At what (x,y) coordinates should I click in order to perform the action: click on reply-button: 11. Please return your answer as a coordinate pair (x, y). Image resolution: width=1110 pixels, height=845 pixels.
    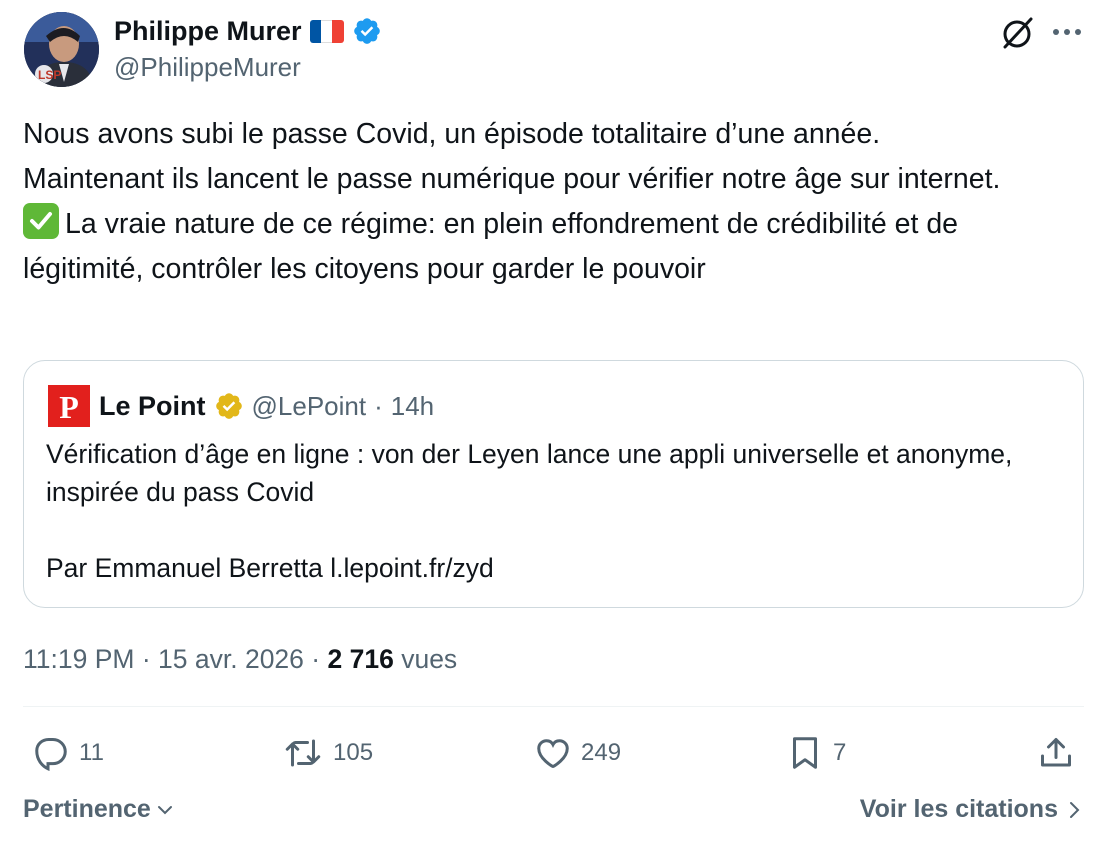
    Looking at the image, I should click on (68, 753).